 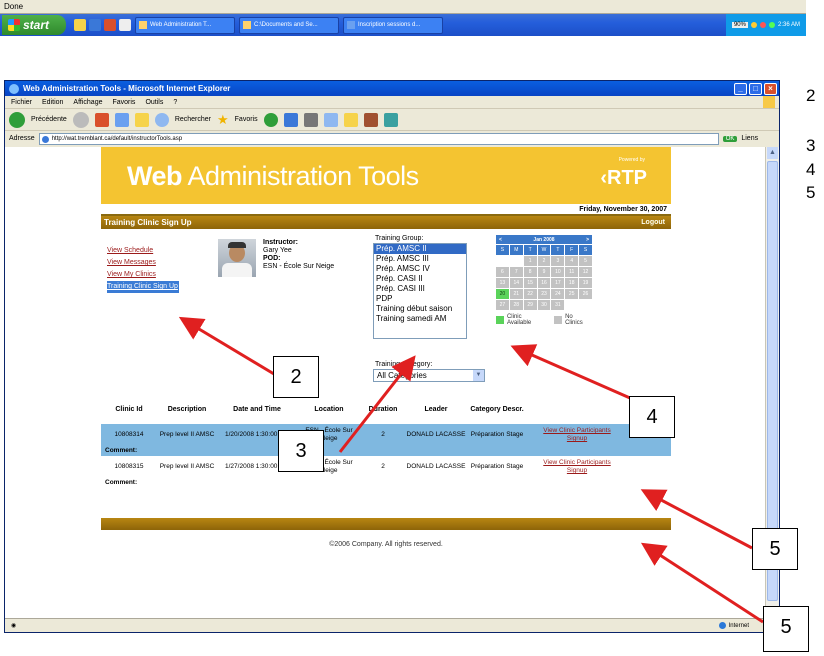 I want to click on desktop-icon, so click(x=125, y=25).